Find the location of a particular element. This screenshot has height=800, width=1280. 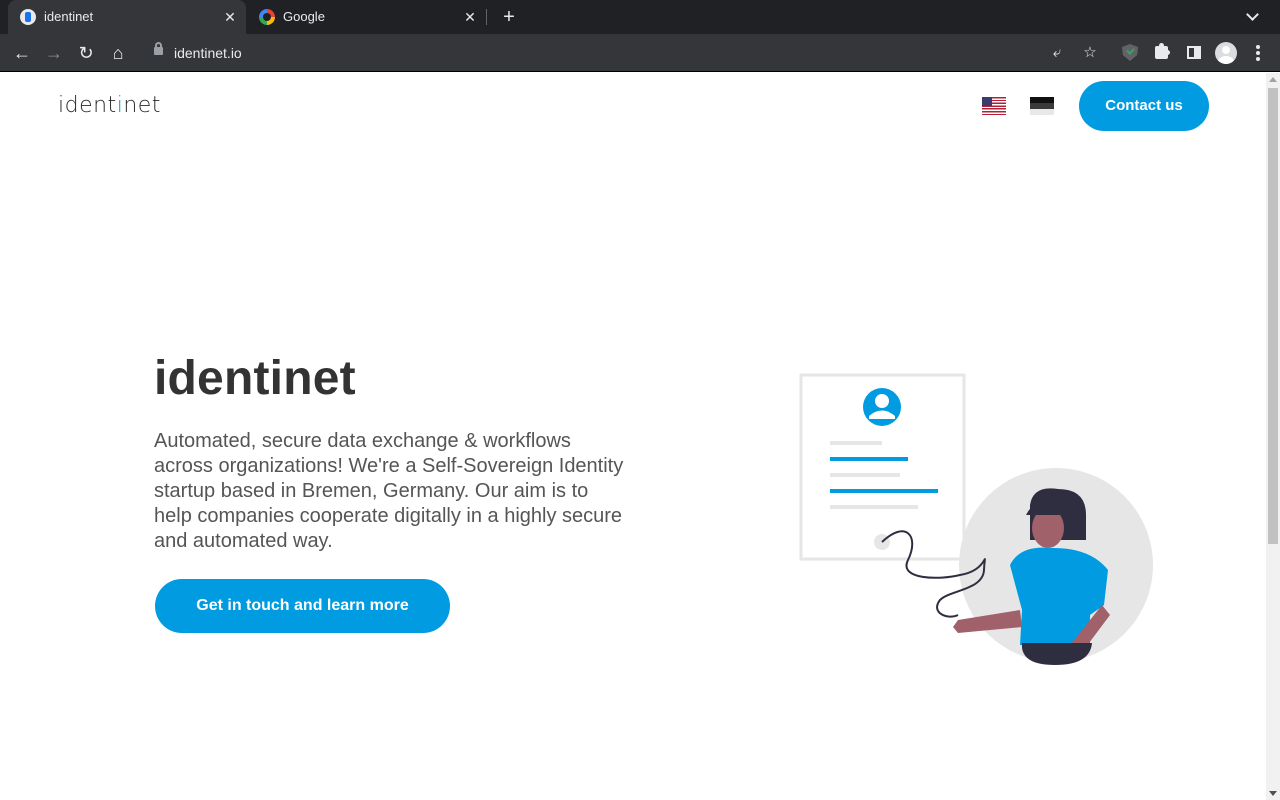

star-icon: ☆ is located at coordinates (1090, 53).